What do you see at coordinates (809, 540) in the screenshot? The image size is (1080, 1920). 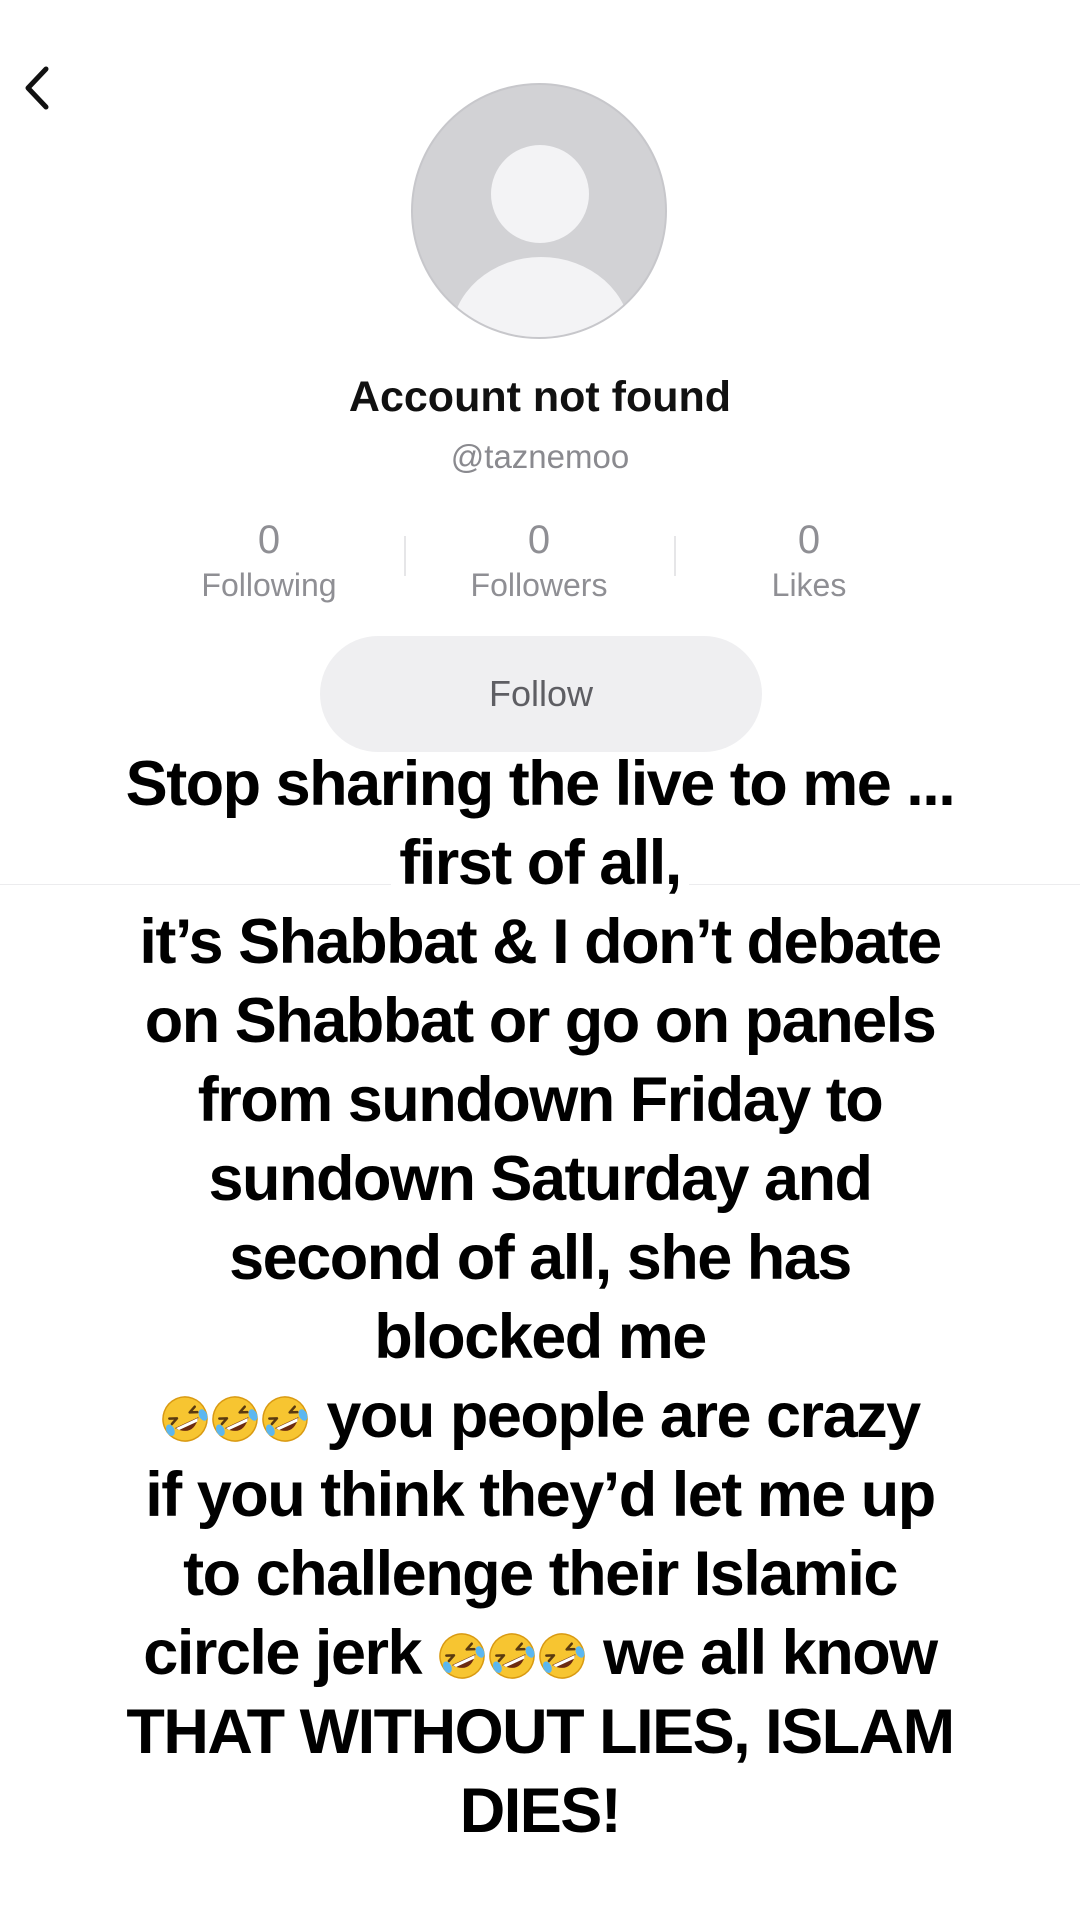 I see `likes-count: 0` at bounding box center [809, 540].